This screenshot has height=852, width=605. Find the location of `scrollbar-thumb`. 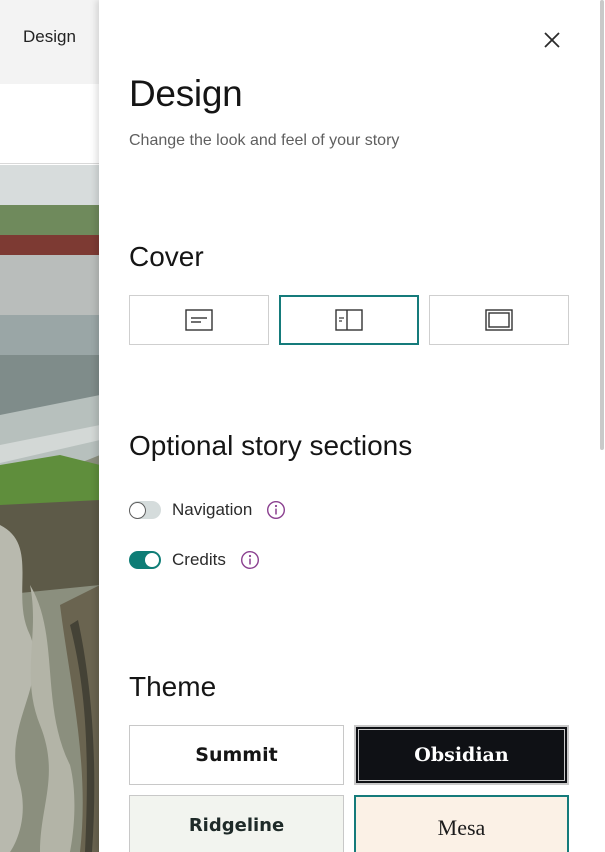

scrollbar-thumb is located at coordinates (602, 225).